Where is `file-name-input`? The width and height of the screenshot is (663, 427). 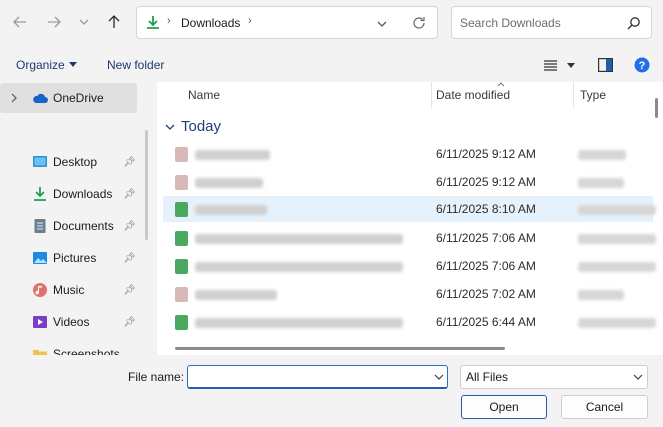
file-name-input is located at coordinates (309, 376).